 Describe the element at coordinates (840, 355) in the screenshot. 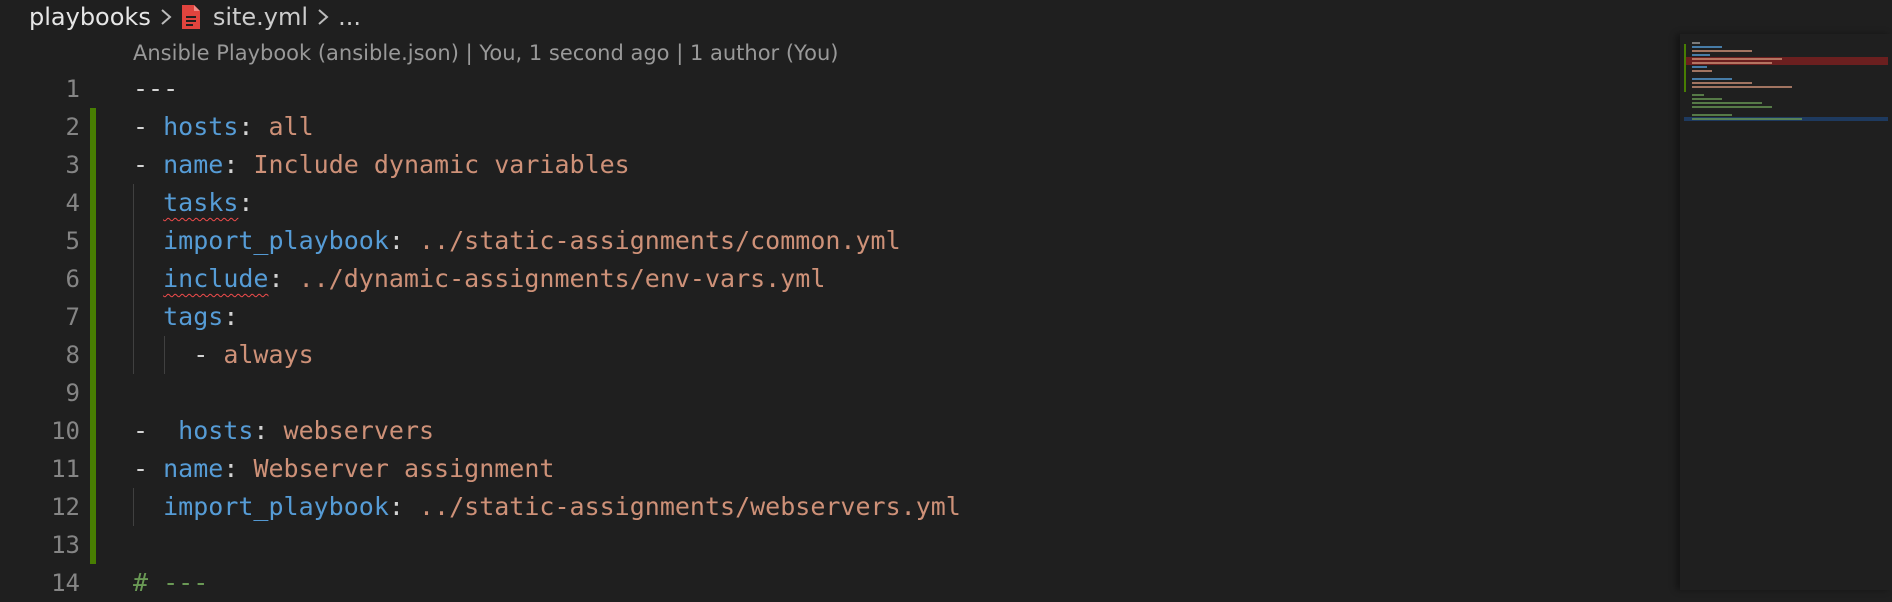

I see `code-line: 8 - always` at that location.